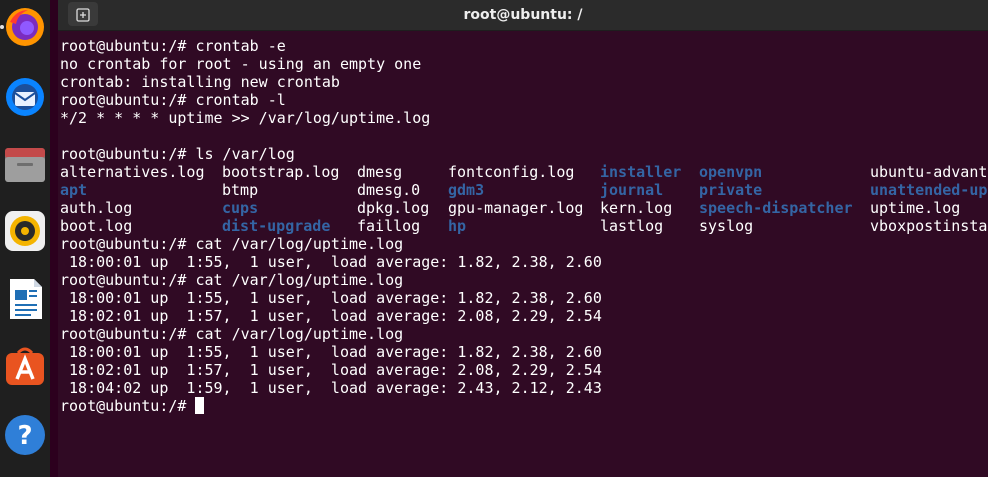  I want to click on ls-directory-entry: openvpn, so click(731, 172).